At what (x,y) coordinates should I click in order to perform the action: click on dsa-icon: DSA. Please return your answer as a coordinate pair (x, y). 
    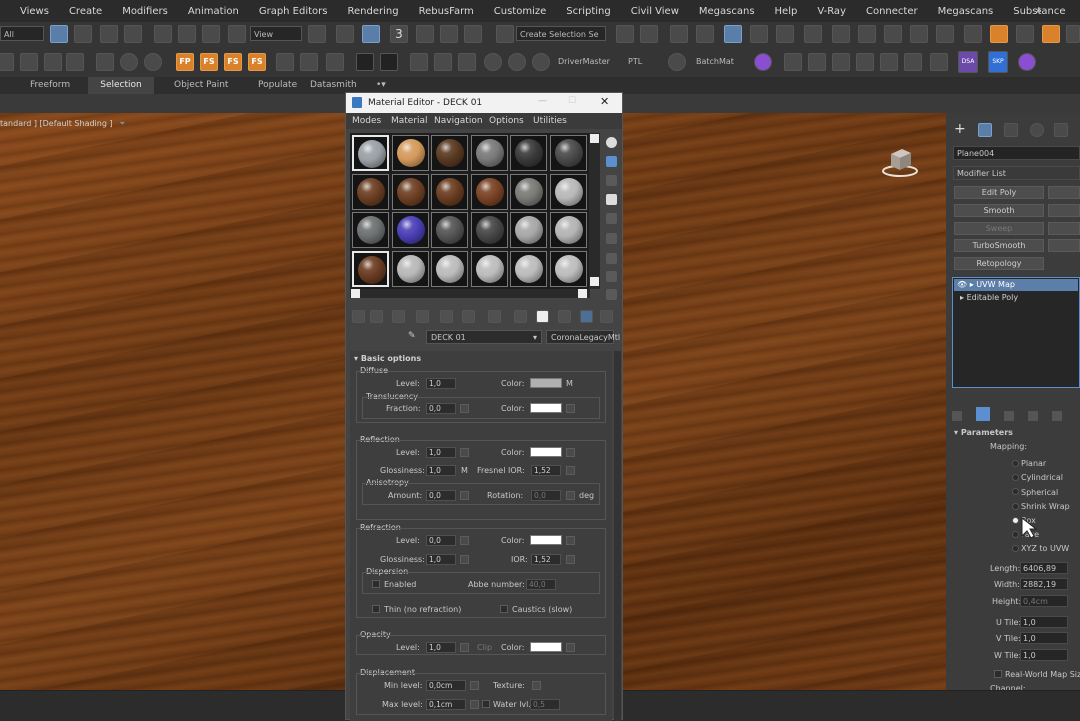
    Looking at the image, I should click on (968, 62).